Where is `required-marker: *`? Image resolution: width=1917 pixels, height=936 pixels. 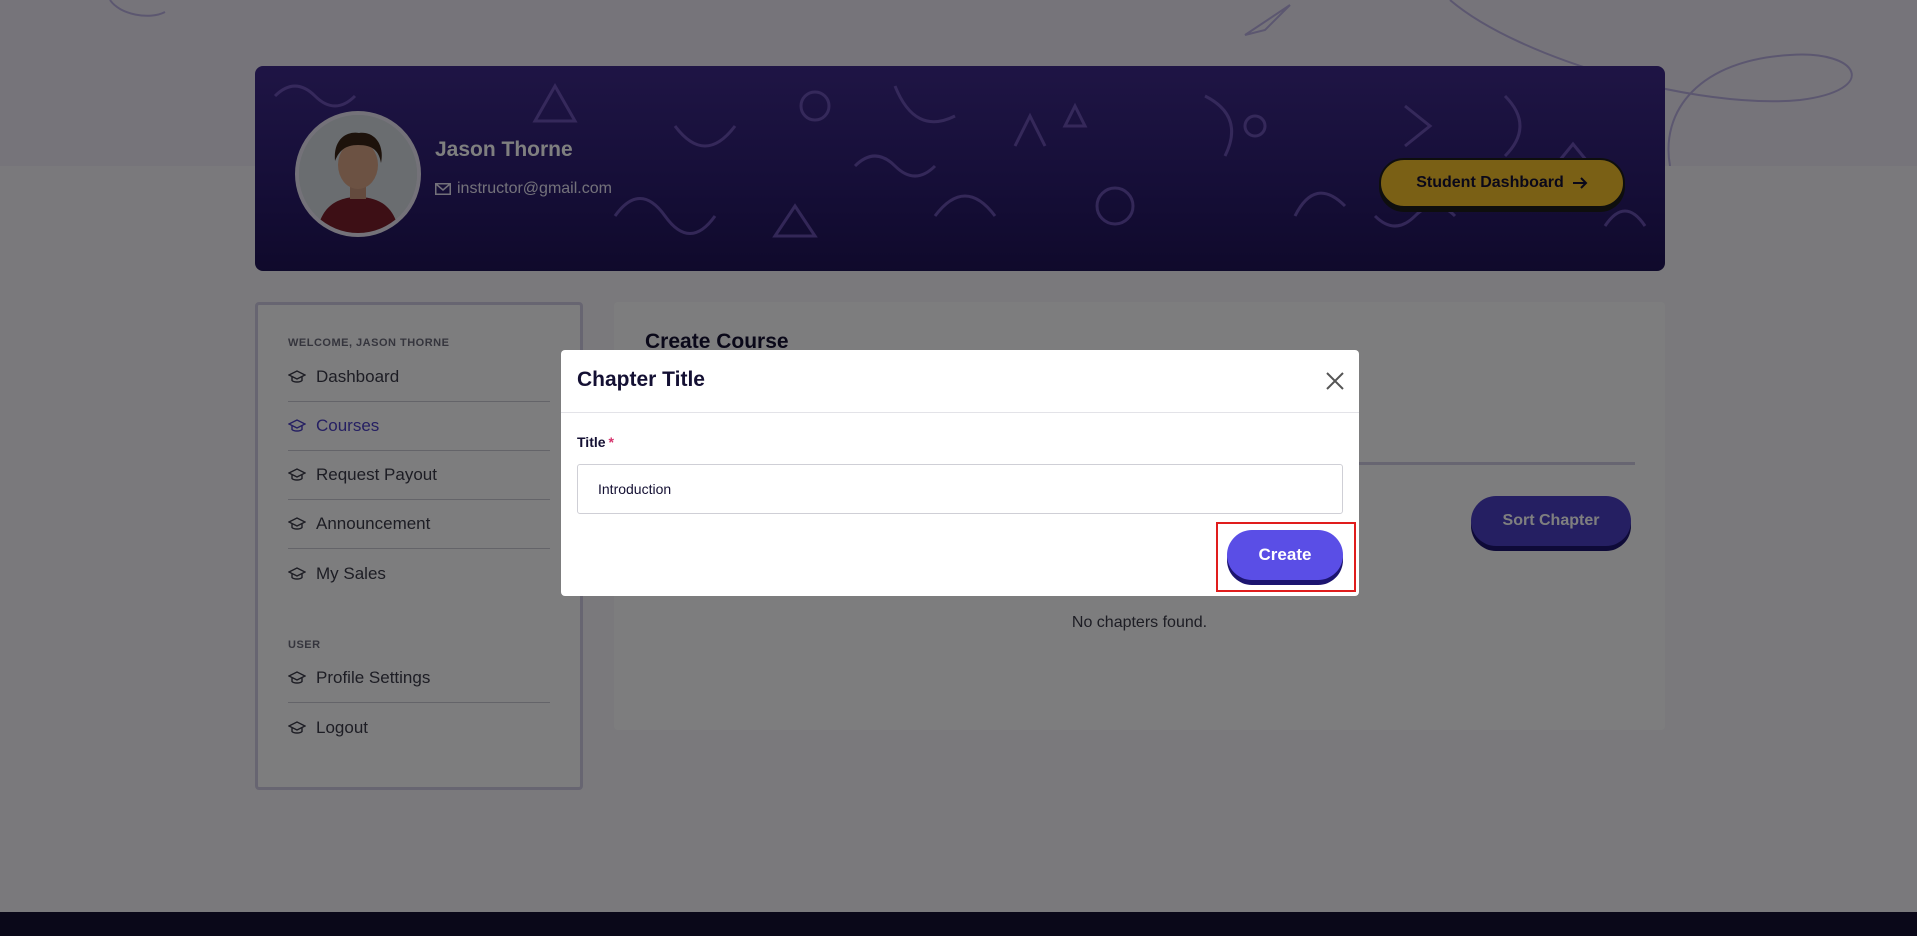 required-marker: * is located at coordinates (611, 442).